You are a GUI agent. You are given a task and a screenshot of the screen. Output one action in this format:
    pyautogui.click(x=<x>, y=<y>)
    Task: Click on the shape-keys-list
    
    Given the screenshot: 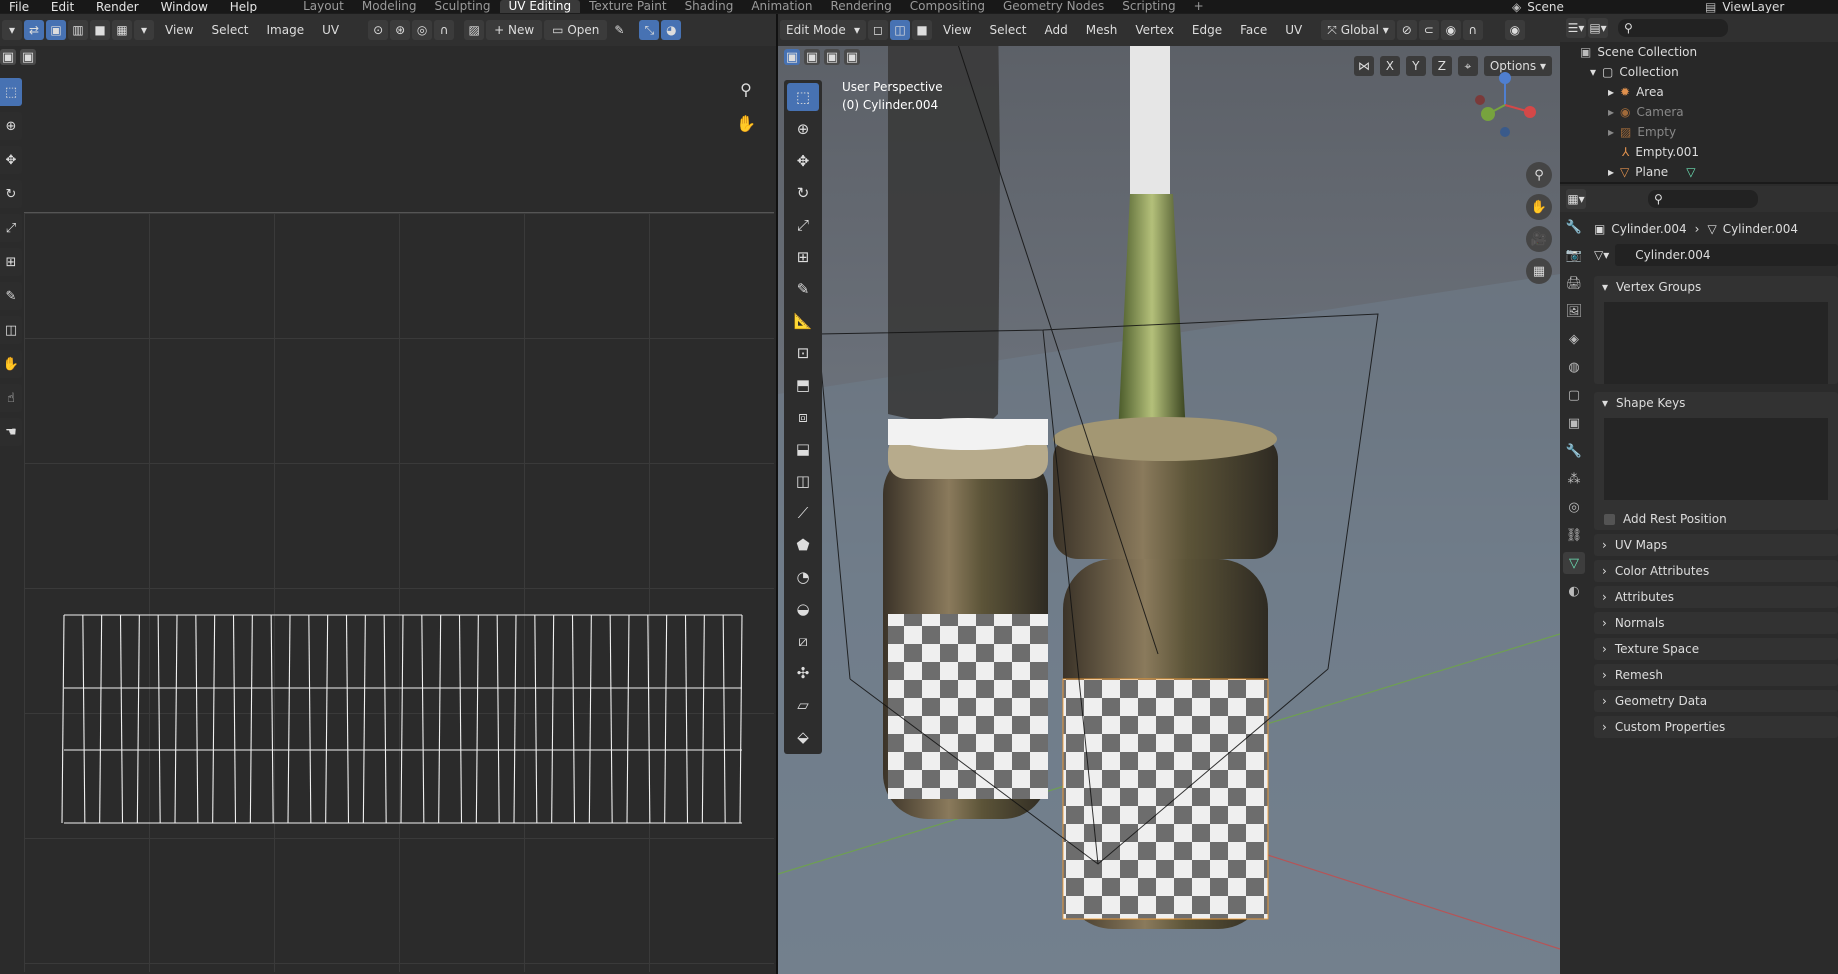 What is the action you would take?
    pyautogui.click(x=1716, y=459)
    